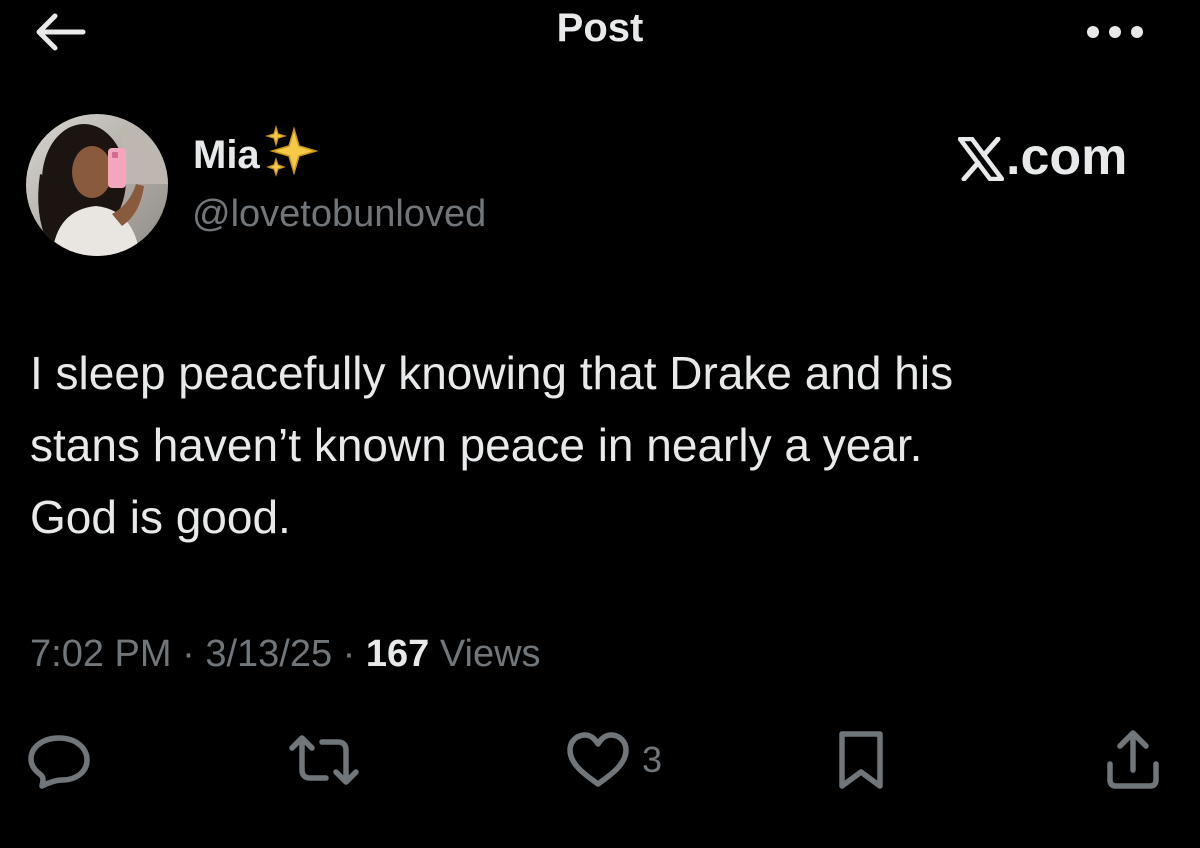 The image size is (1200, 848). I want to click on bookmark-icon, so click(861, 760).